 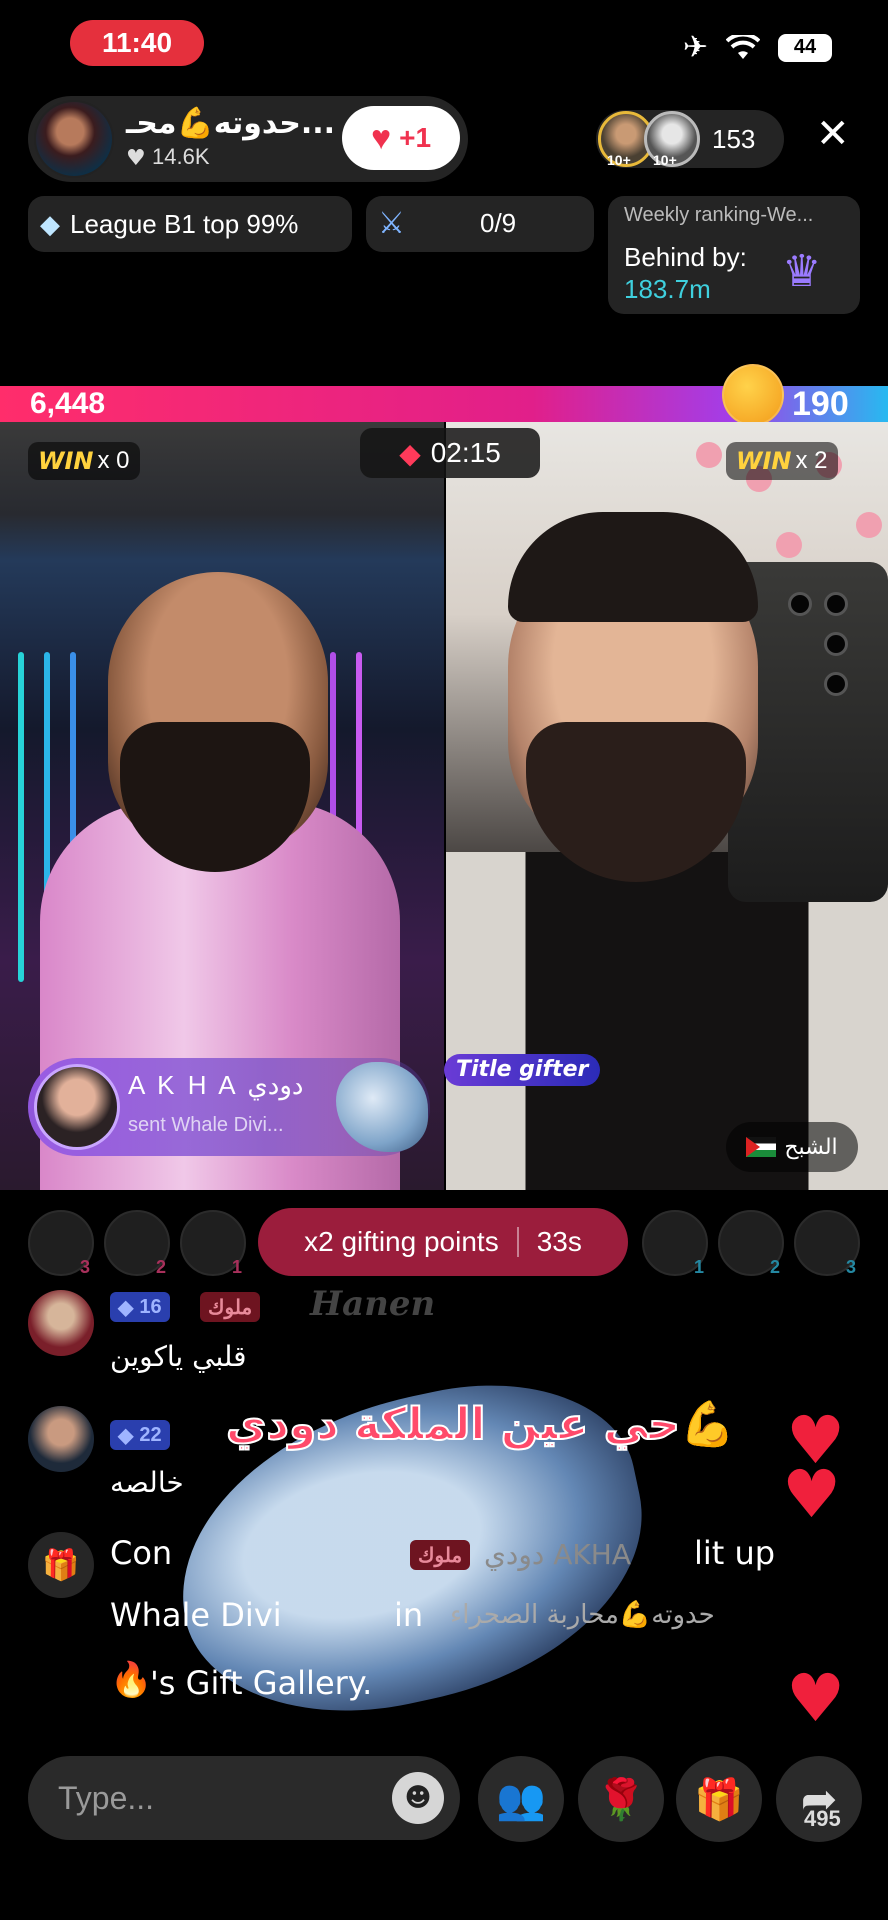 What do you see at coordinates (184, 223) in the screenshot?
I see `league-label: League B1 top 99%` at bounding box center [184, 223].